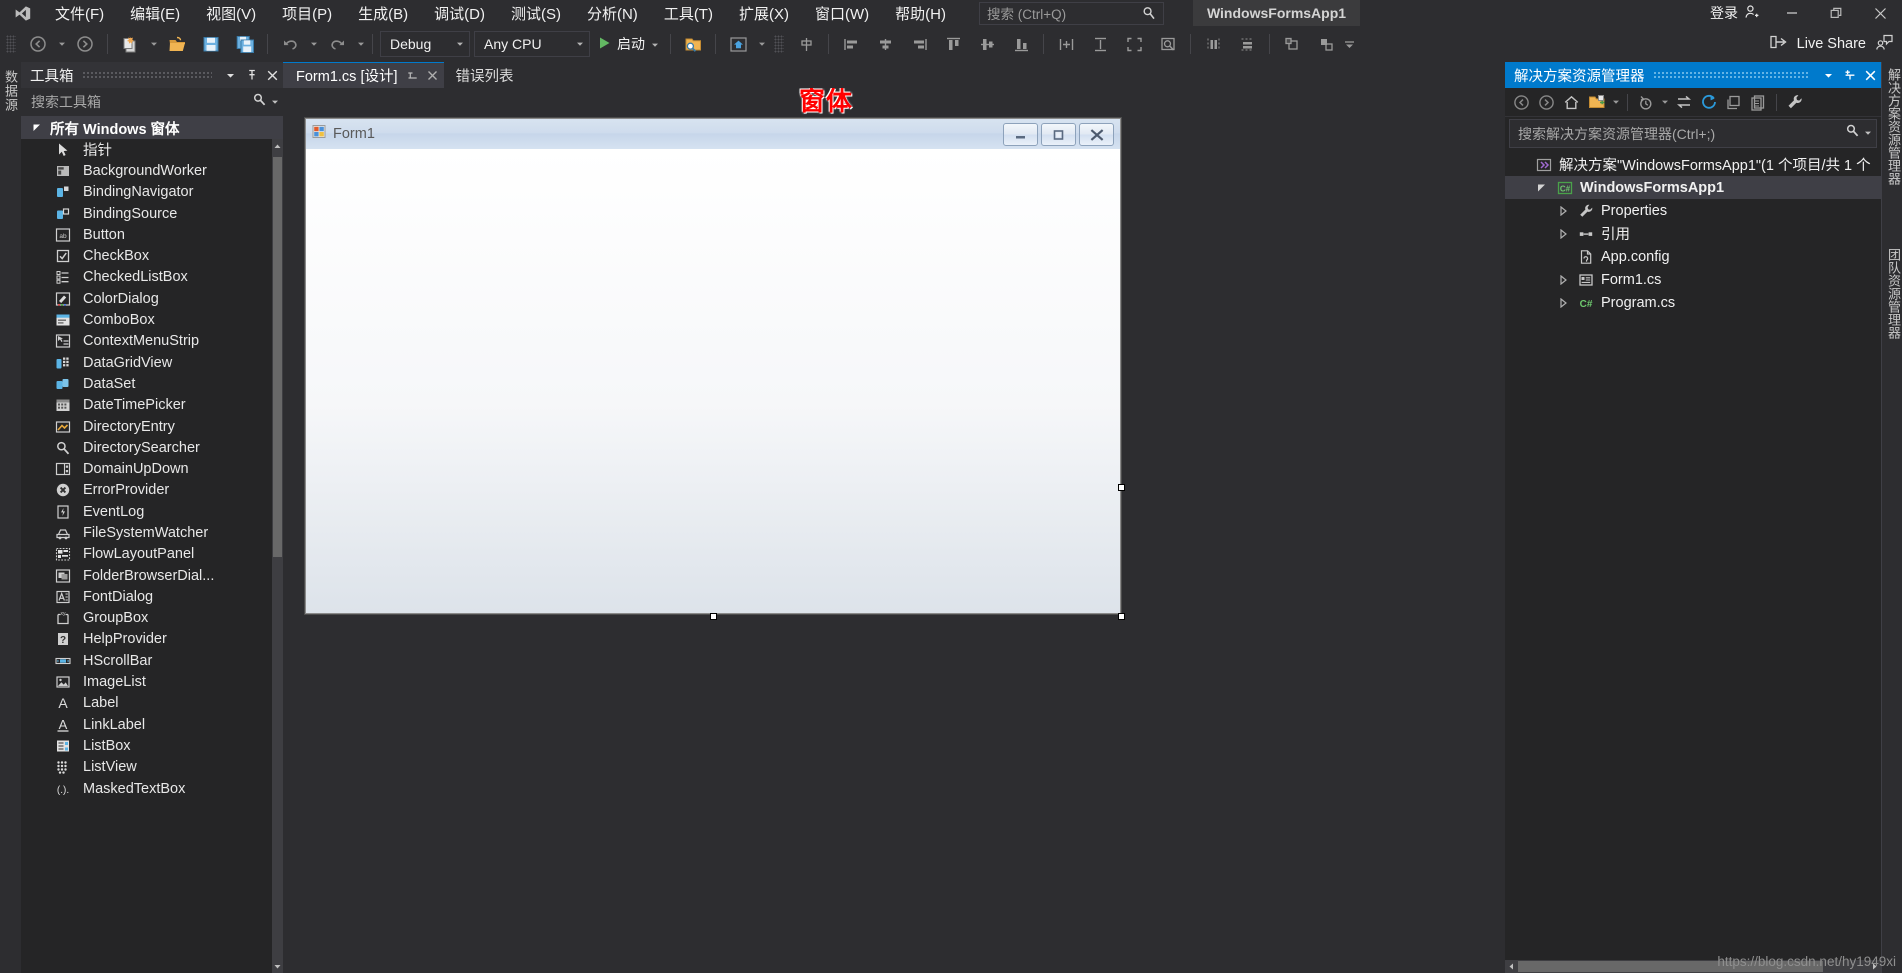 The height and width of the screenshot is (973, 1902). Describe the element at coordinates (245, 44) in the screenshot. I see `save-all-icon` at that location.